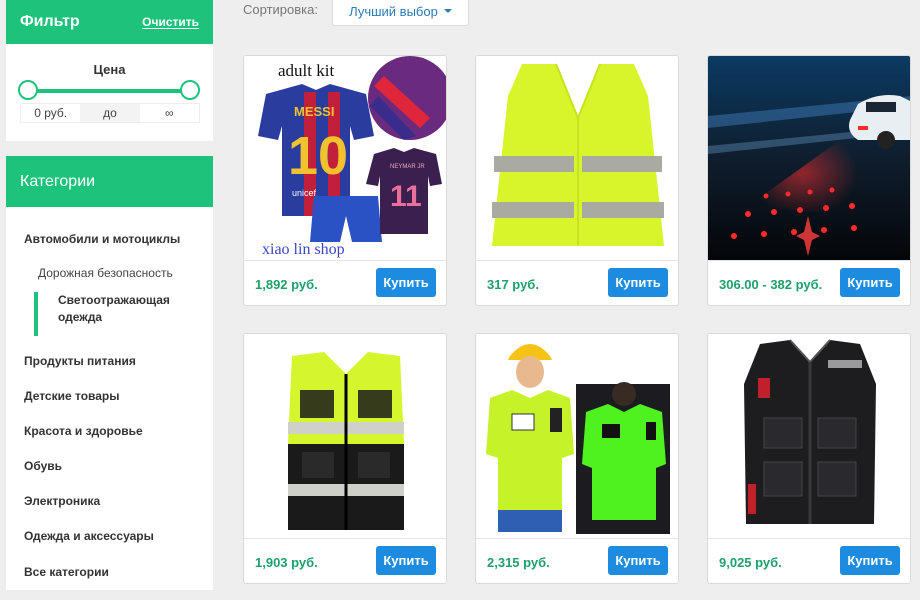  I want to click on price-to-label: до, so click(110, 113).